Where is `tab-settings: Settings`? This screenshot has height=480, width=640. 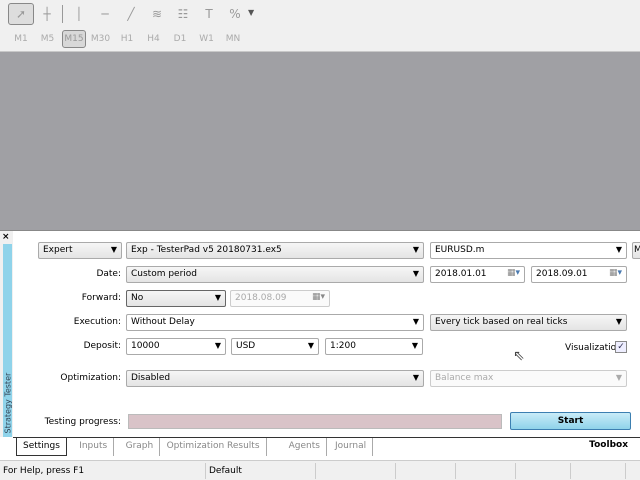 tab-settings: Settings is located at coordinates (41, 447).